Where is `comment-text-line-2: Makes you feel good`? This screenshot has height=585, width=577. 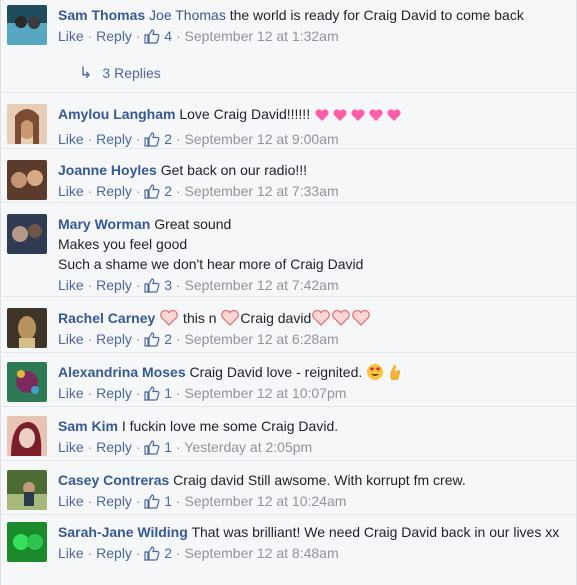 comment-text-line-2: Makes you feel good is located at coordinates (123, 244).